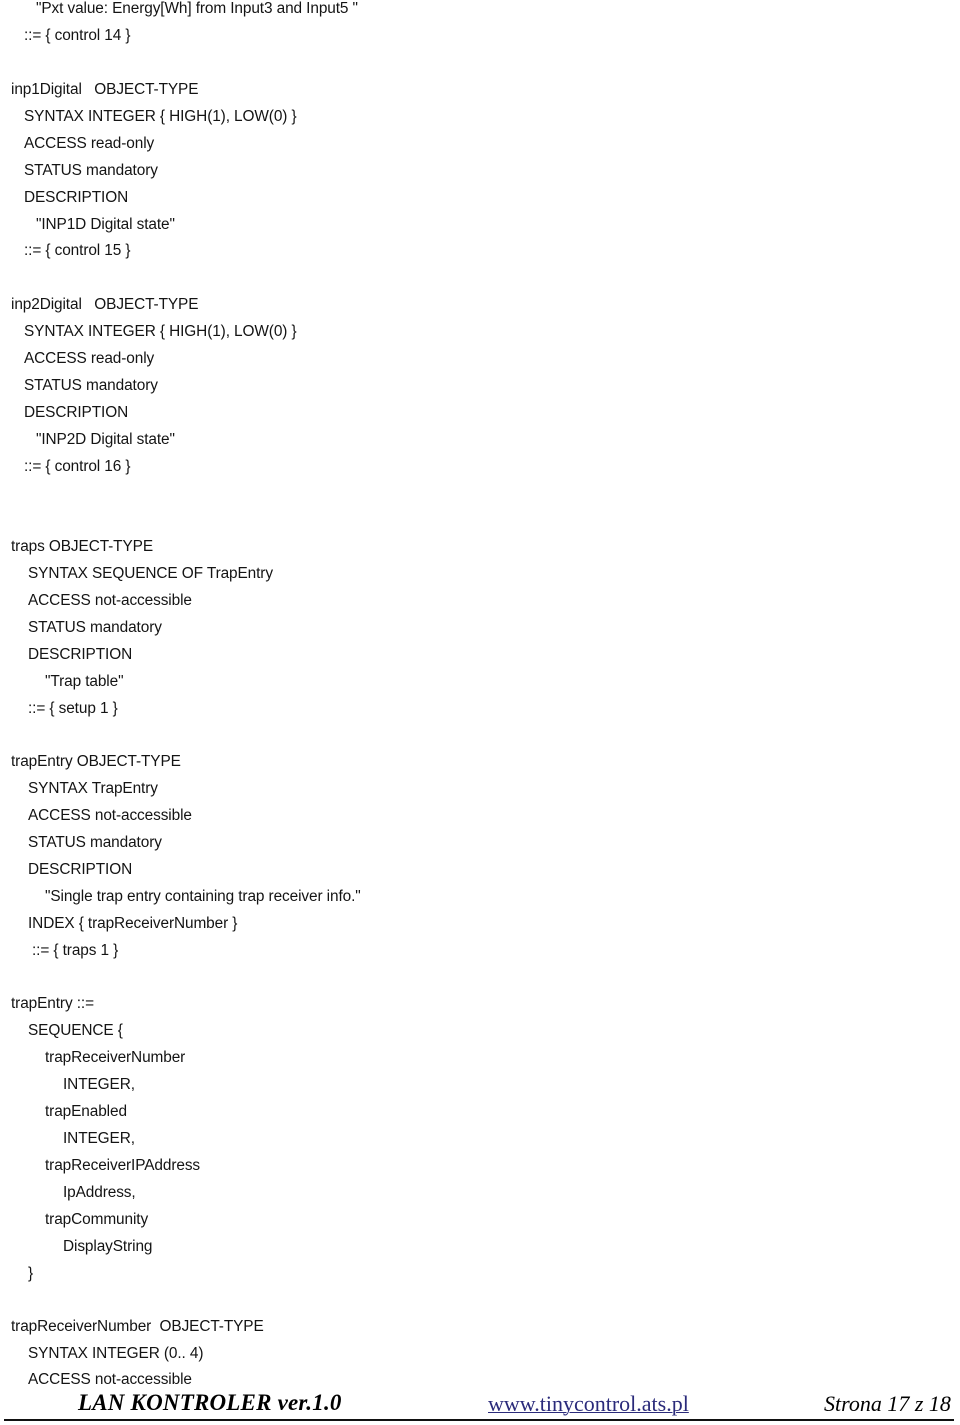  I want to click on sequence-field-name: trapCommunity, so click(97, 1219).